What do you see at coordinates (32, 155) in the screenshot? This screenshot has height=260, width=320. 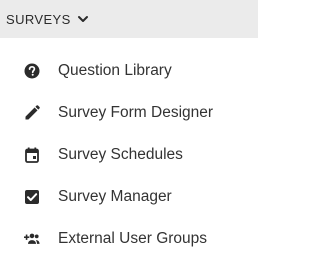 I see `calendar-icon` at bounding box center [32, 155].